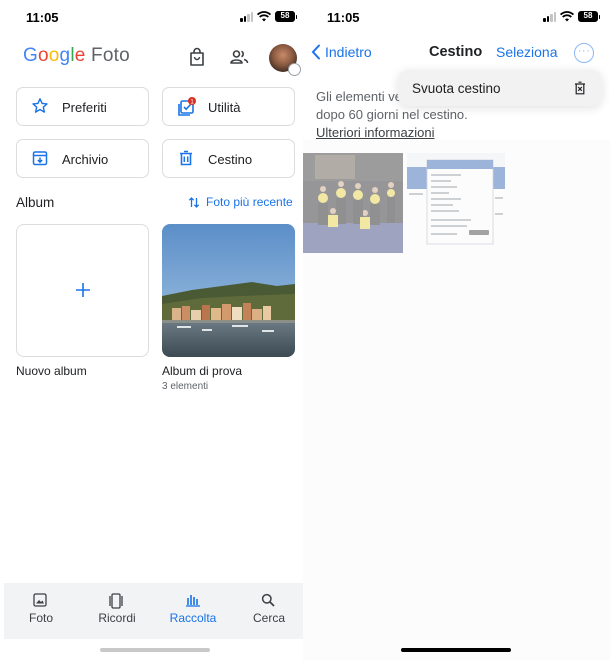  Describe the element at coordinates (294, 69) in the screenshot. I see `backup-off-badge-icon` at that location.